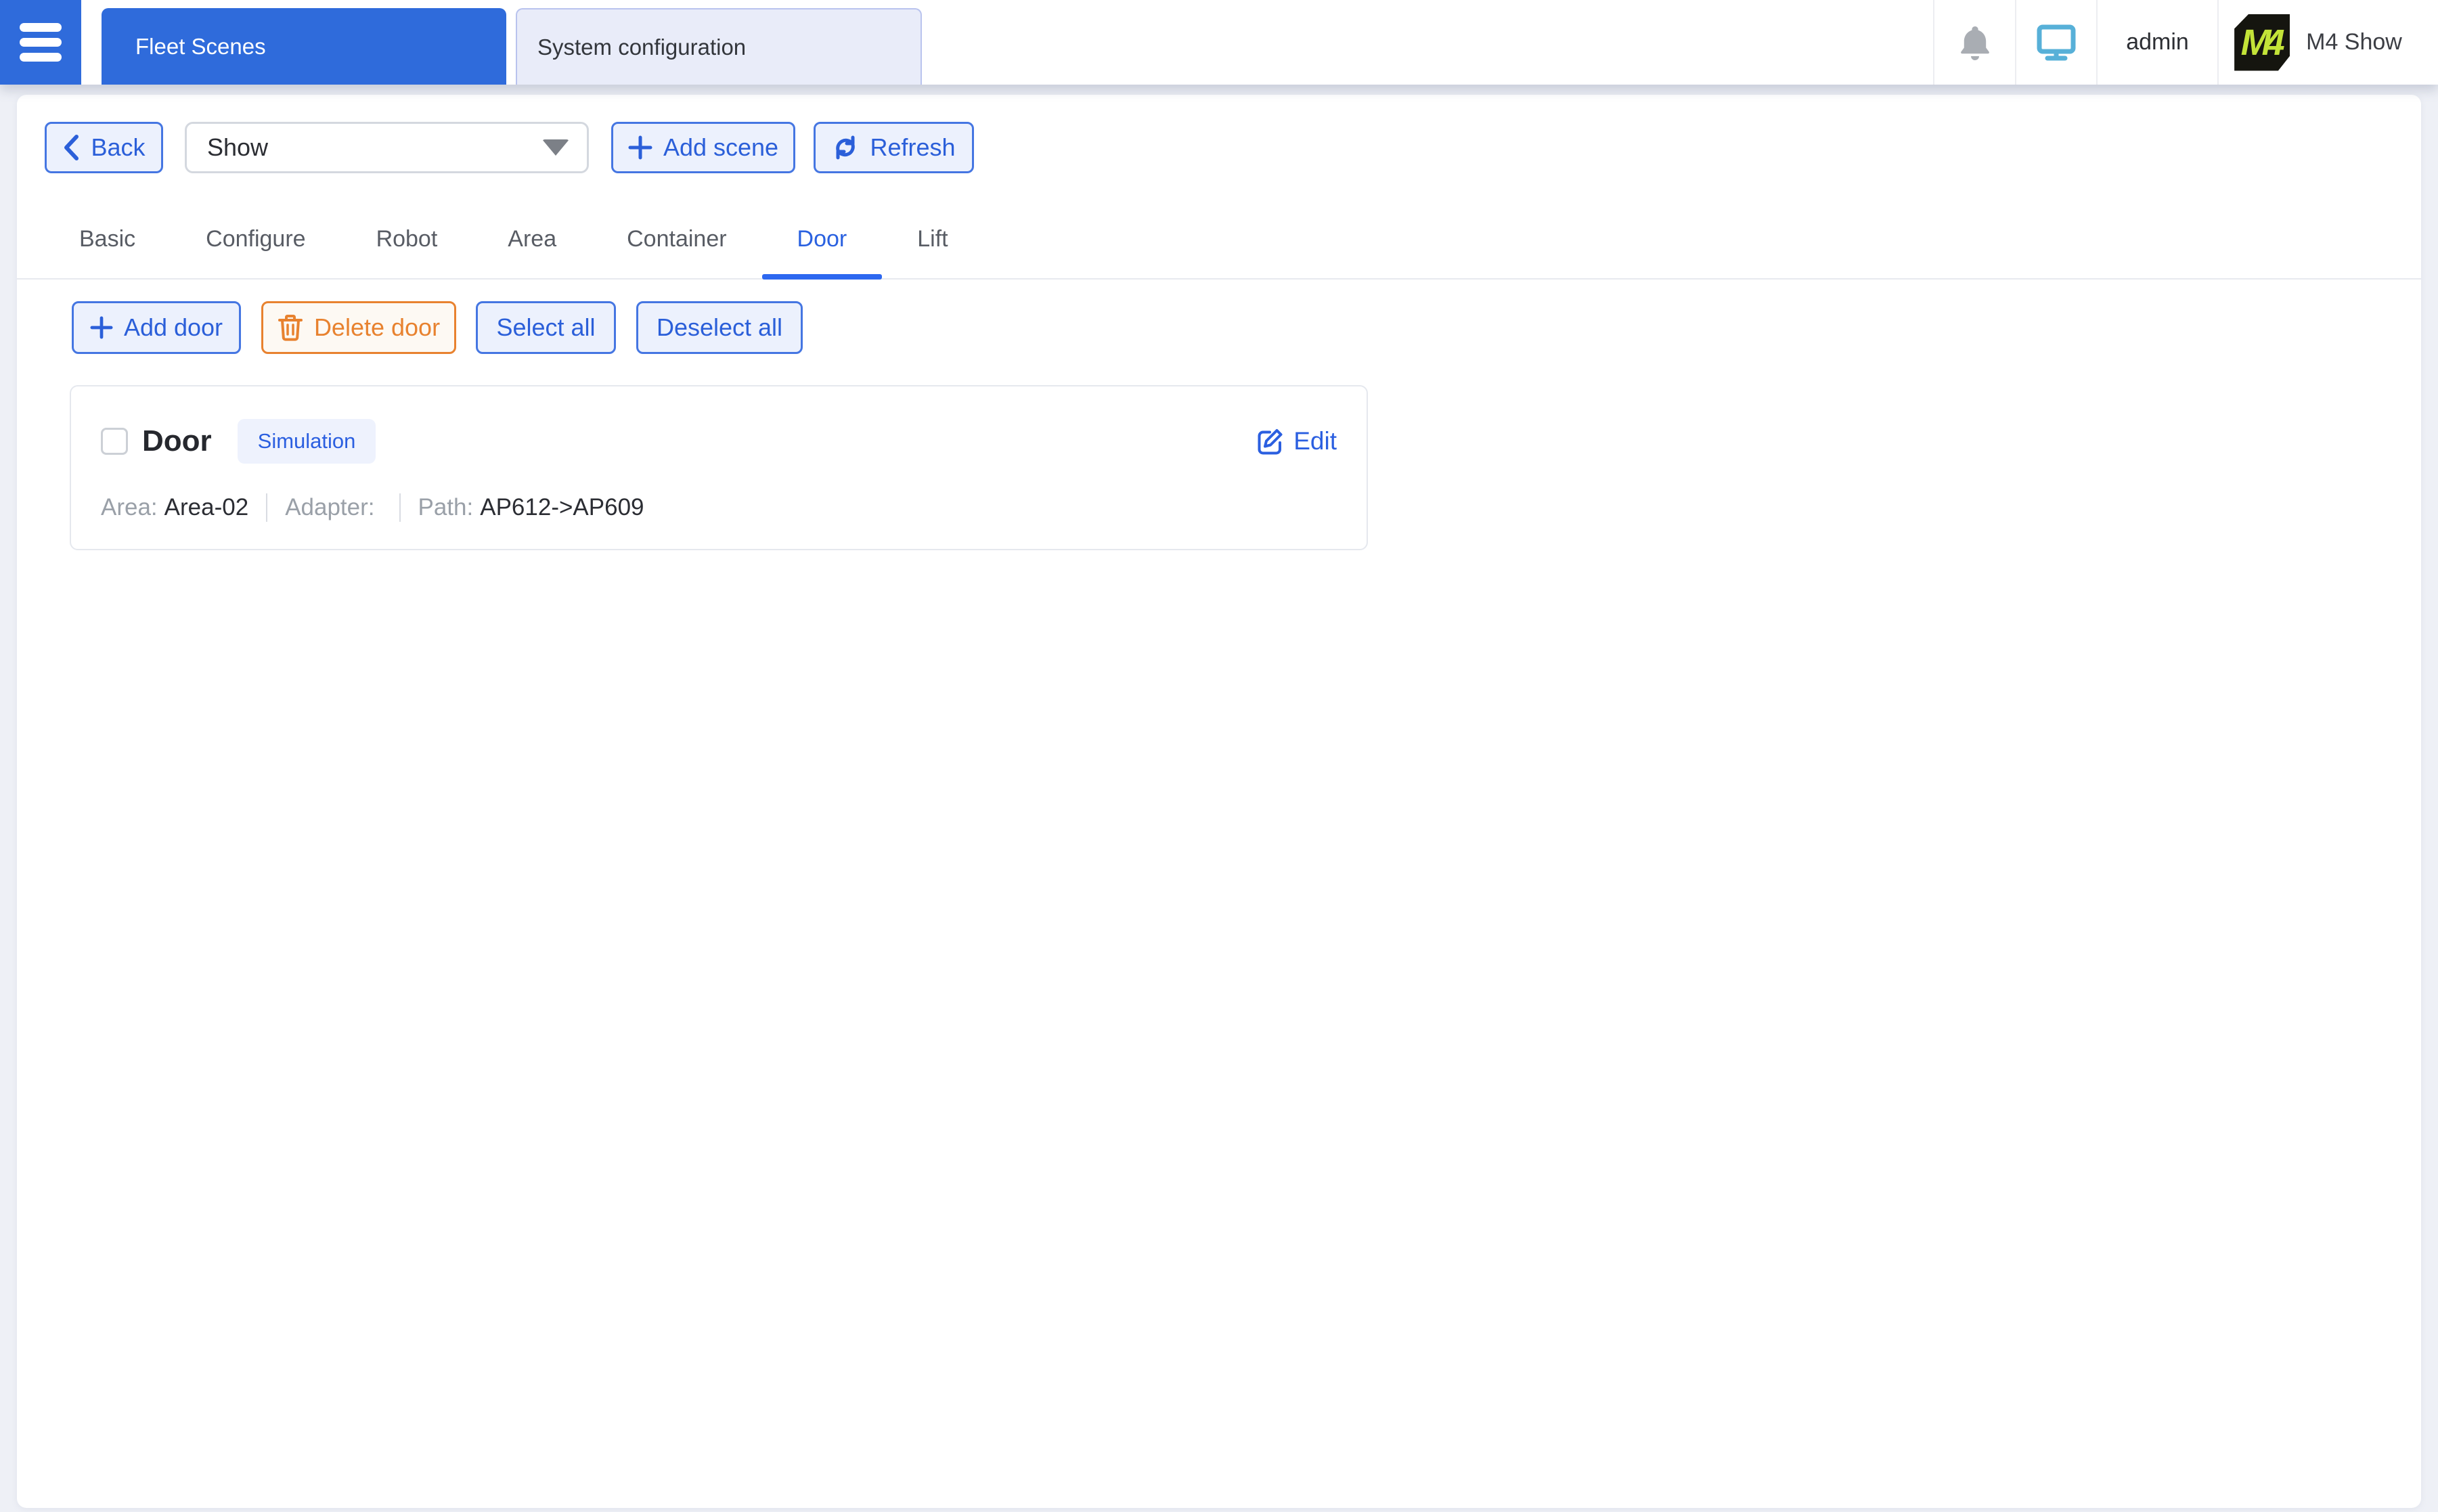 This screenshot has width=2438, height=1512. What do you see at coordinates (1270, 442) in the screenshot?
I see `edit-icon` at bounding box center [1270, 442].